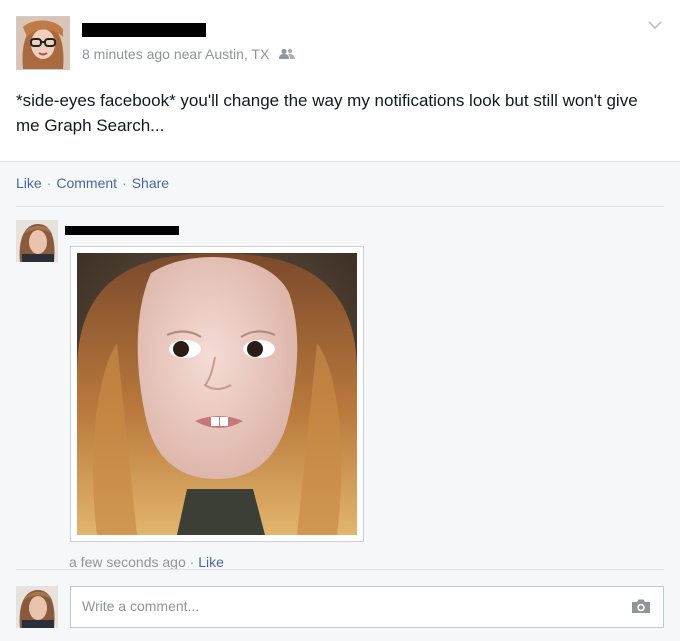 The image size is (680, 641). Describe the element at coordinates (29, 183) in the screenshot. I see `like-link: Like` at that location.